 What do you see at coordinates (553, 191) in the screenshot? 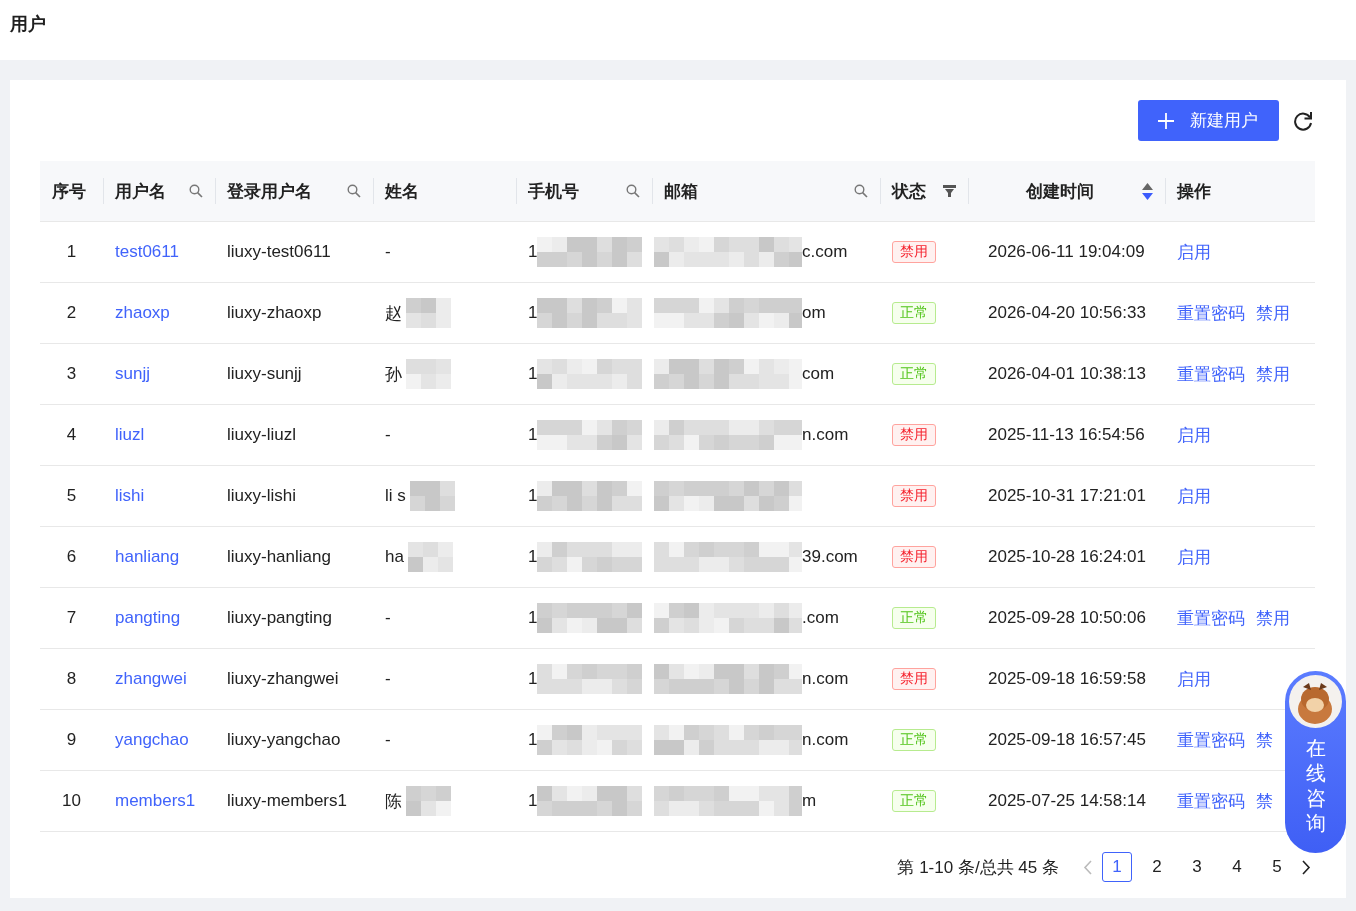
I see `column-header: 手机号` at bounding box center [553, 191].